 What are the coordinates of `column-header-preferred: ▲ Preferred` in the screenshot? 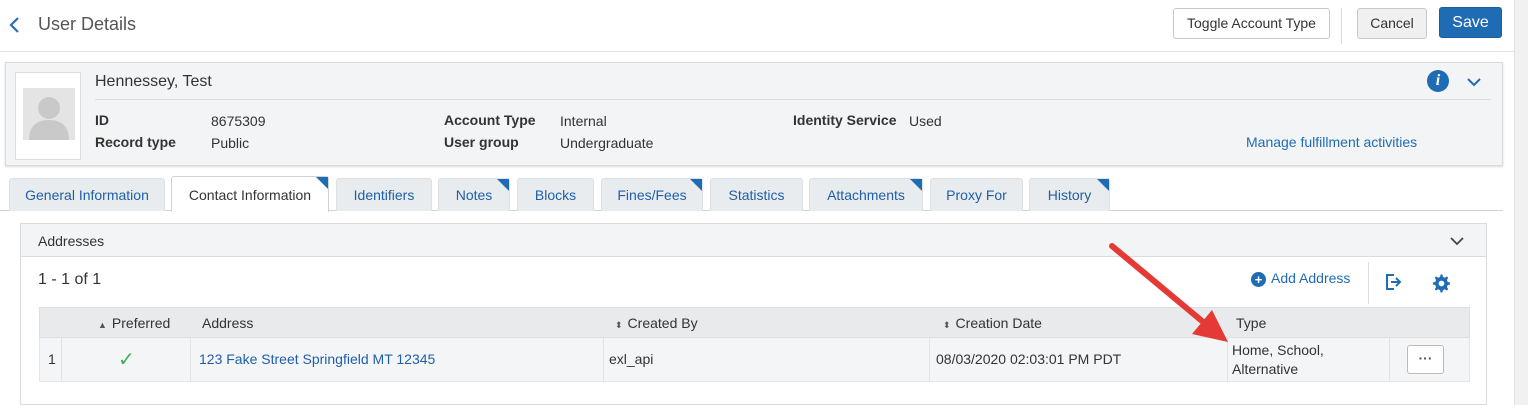 It's located at (134, 323).